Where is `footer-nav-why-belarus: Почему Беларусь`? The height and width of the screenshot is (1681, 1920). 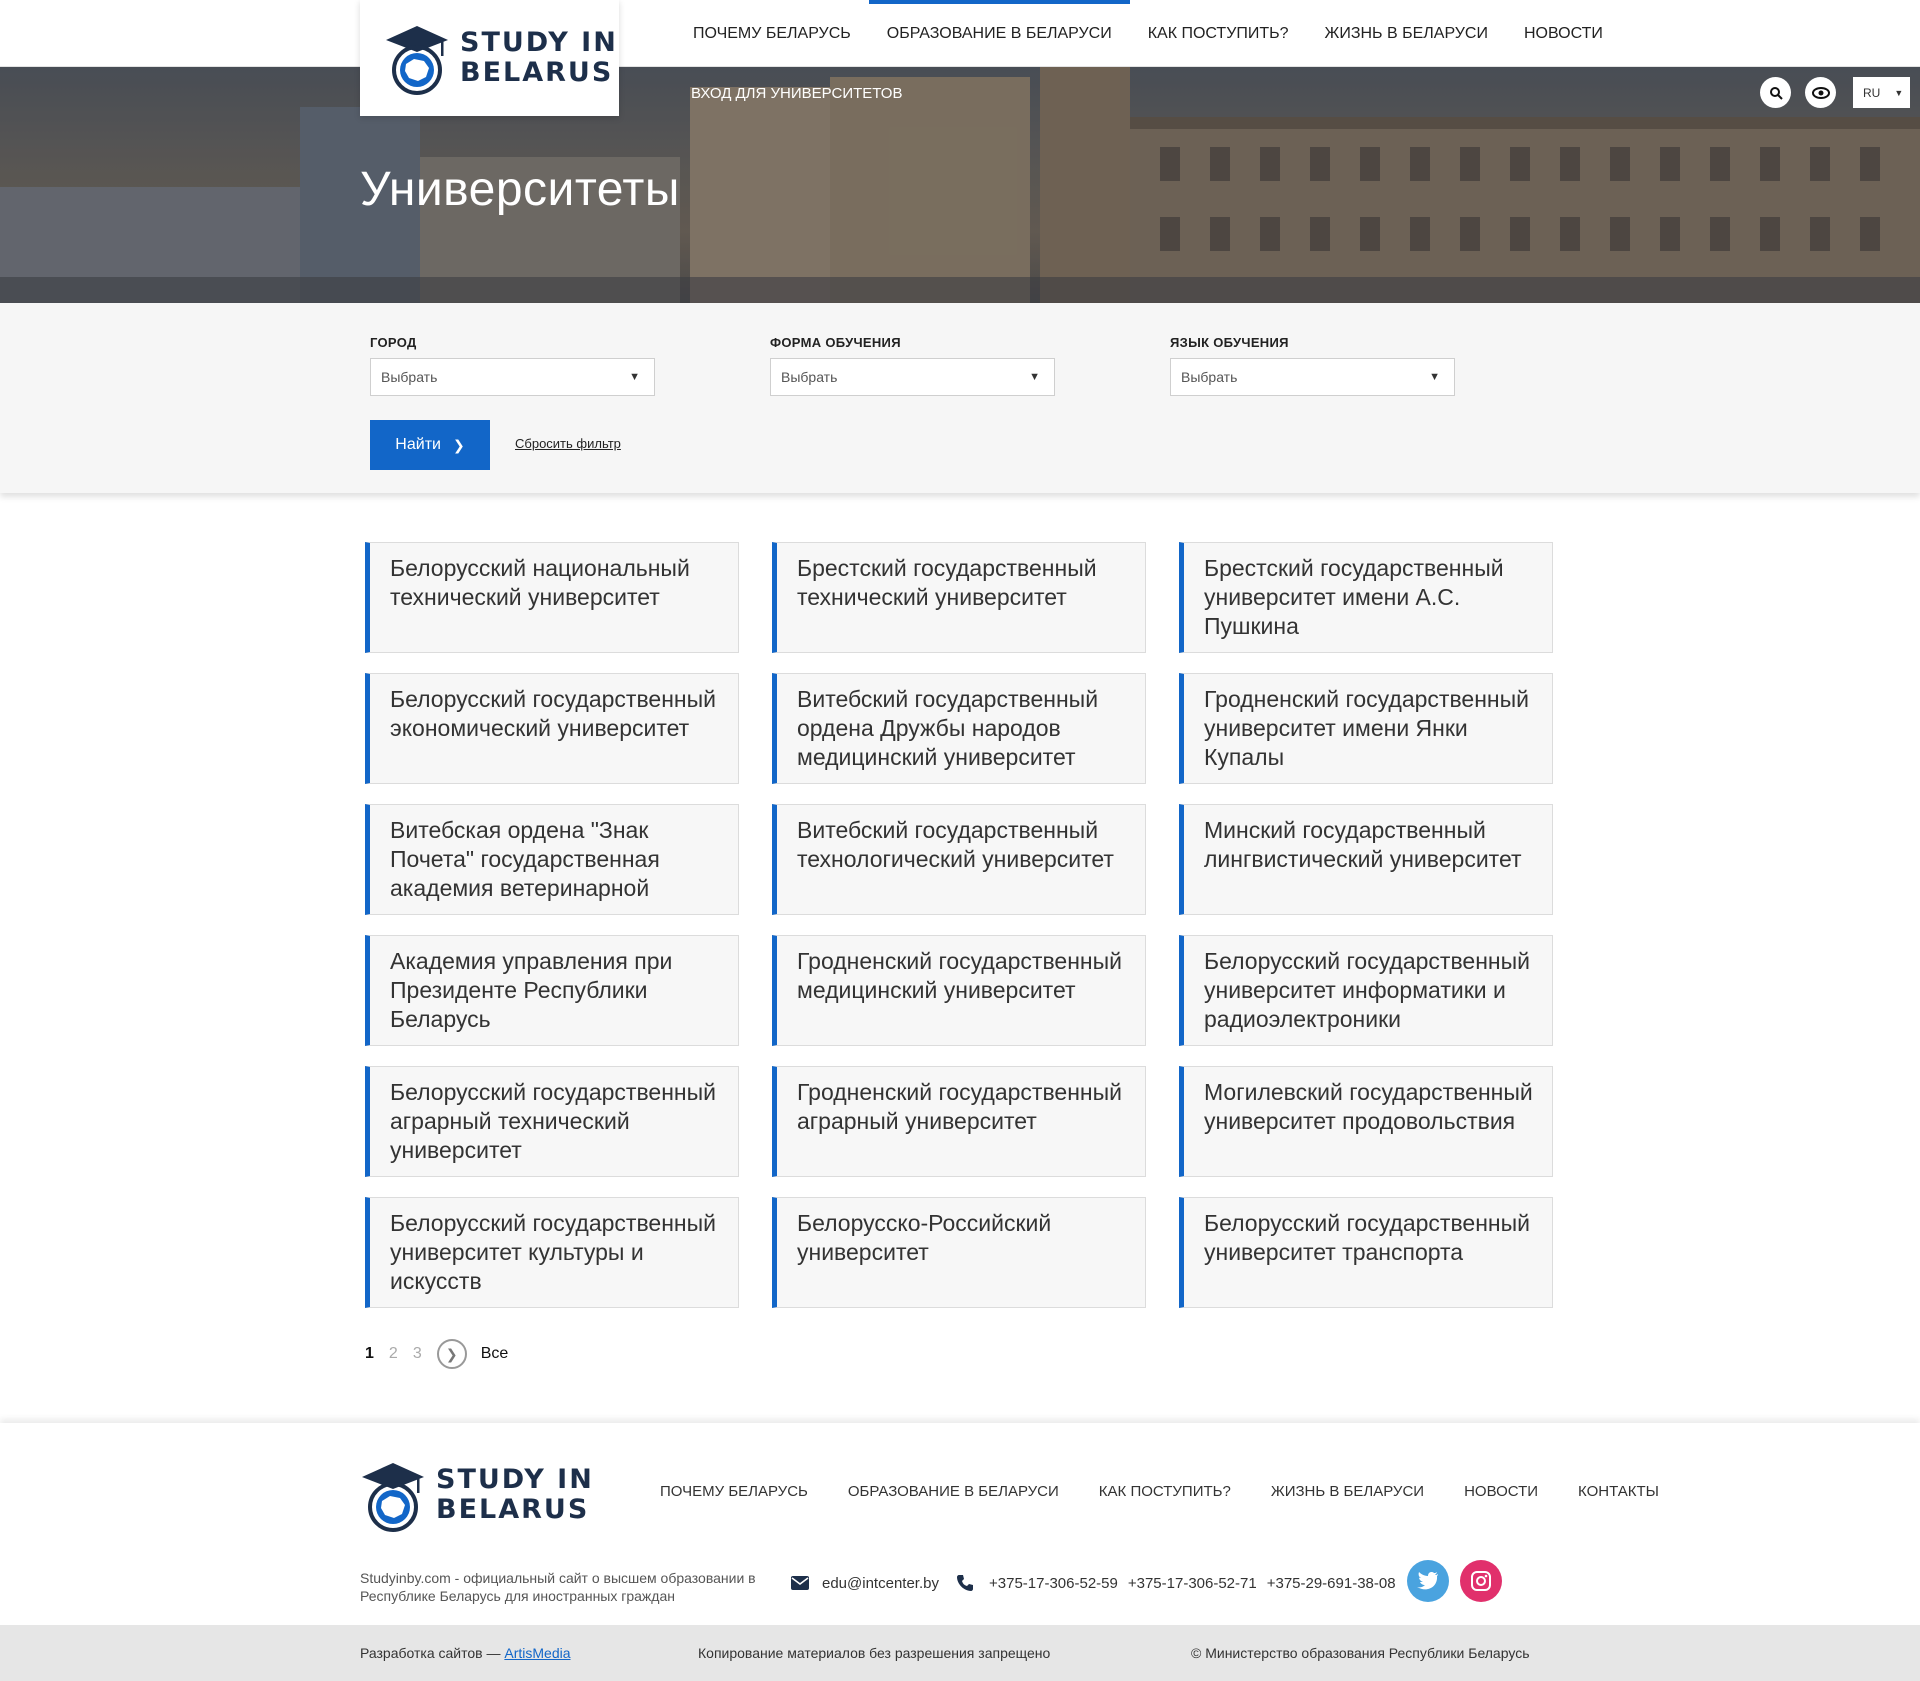
footer-nav-why-belarus: Почему Беларусь is located at coordinates (734, 1491).